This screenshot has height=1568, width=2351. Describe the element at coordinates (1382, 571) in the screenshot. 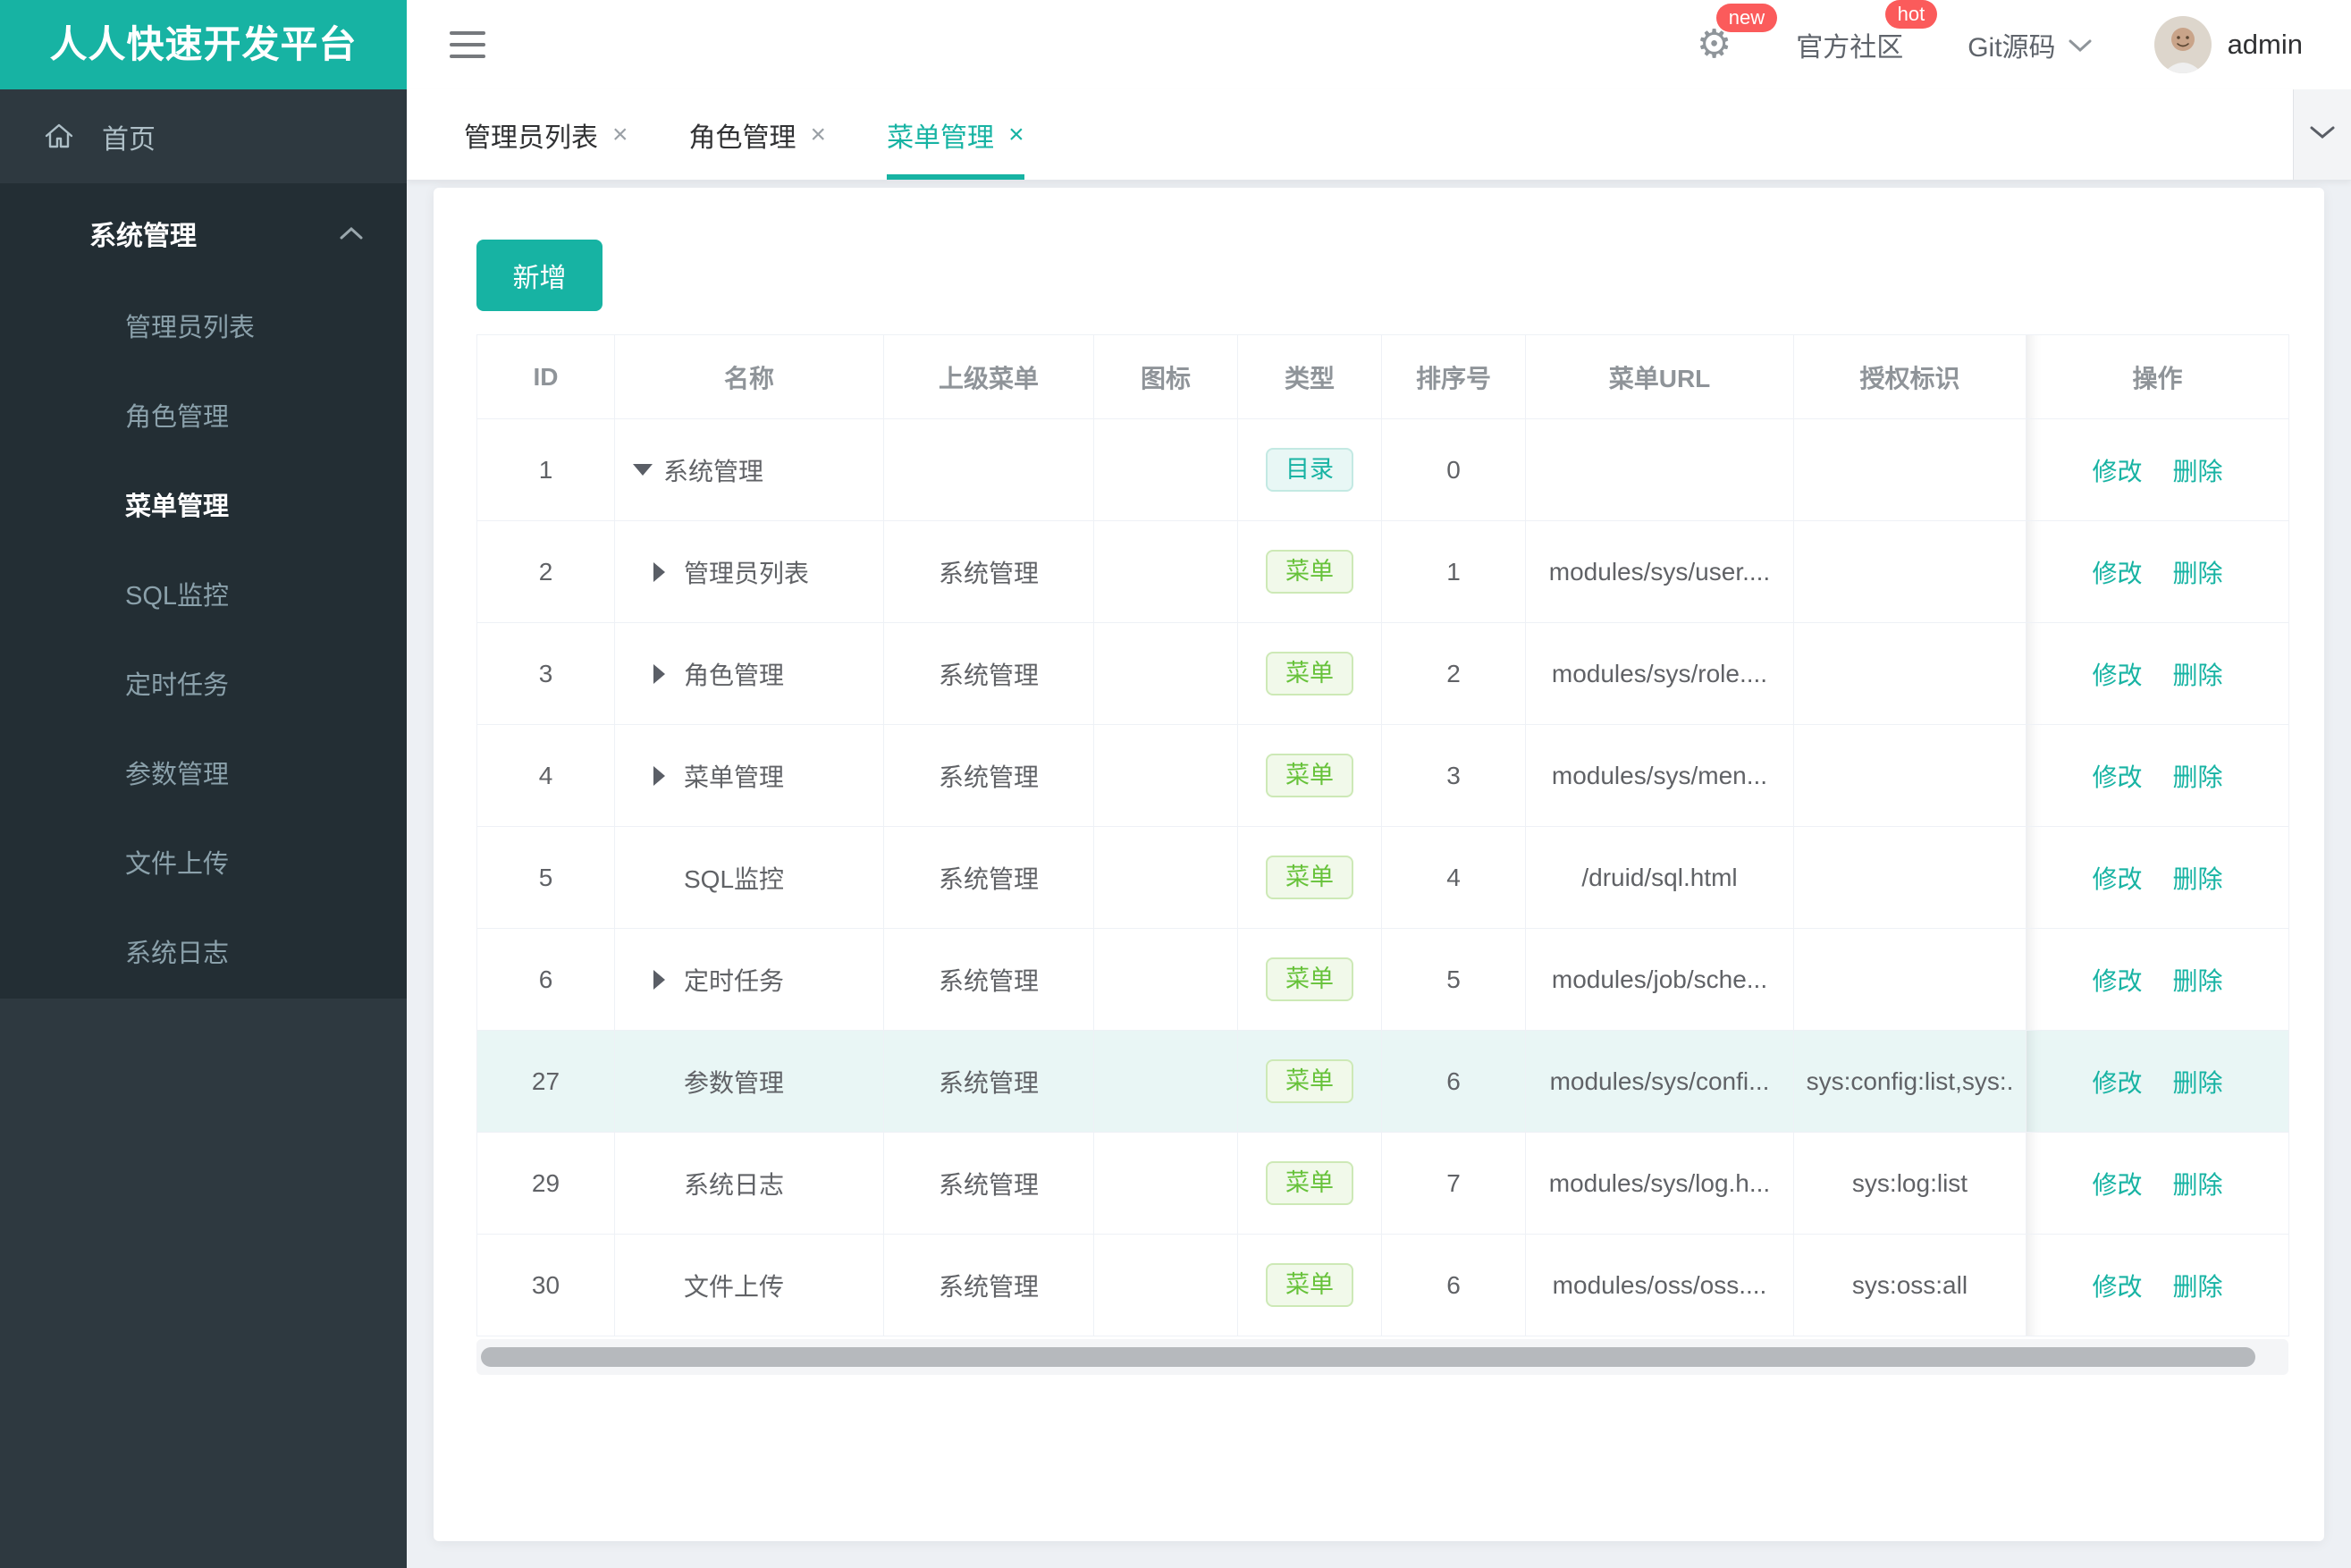

I see `table-row: 2 管理员列表 系统管理 菜单 1 modules/sys/user.... 修改 删除` at that location.